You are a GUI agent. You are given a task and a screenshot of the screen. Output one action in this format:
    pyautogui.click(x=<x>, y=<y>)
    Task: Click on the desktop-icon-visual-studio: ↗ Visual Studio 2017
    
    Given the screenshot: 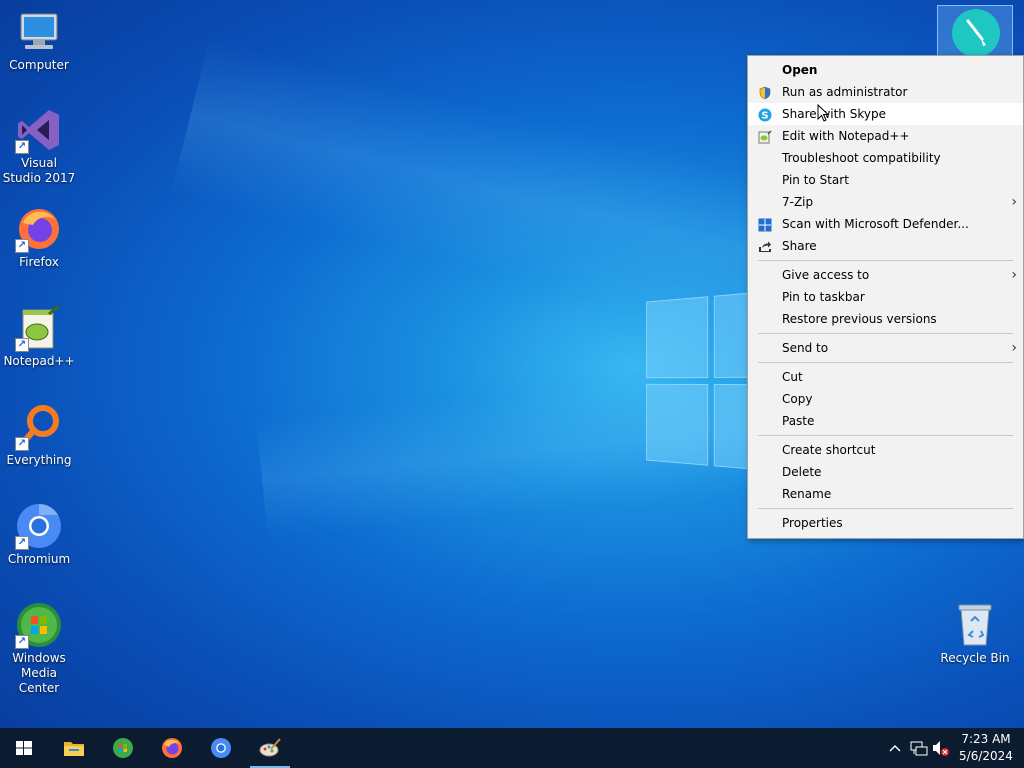 What is the action you would take?
    pyautogui.click(x=39, y=146)
    